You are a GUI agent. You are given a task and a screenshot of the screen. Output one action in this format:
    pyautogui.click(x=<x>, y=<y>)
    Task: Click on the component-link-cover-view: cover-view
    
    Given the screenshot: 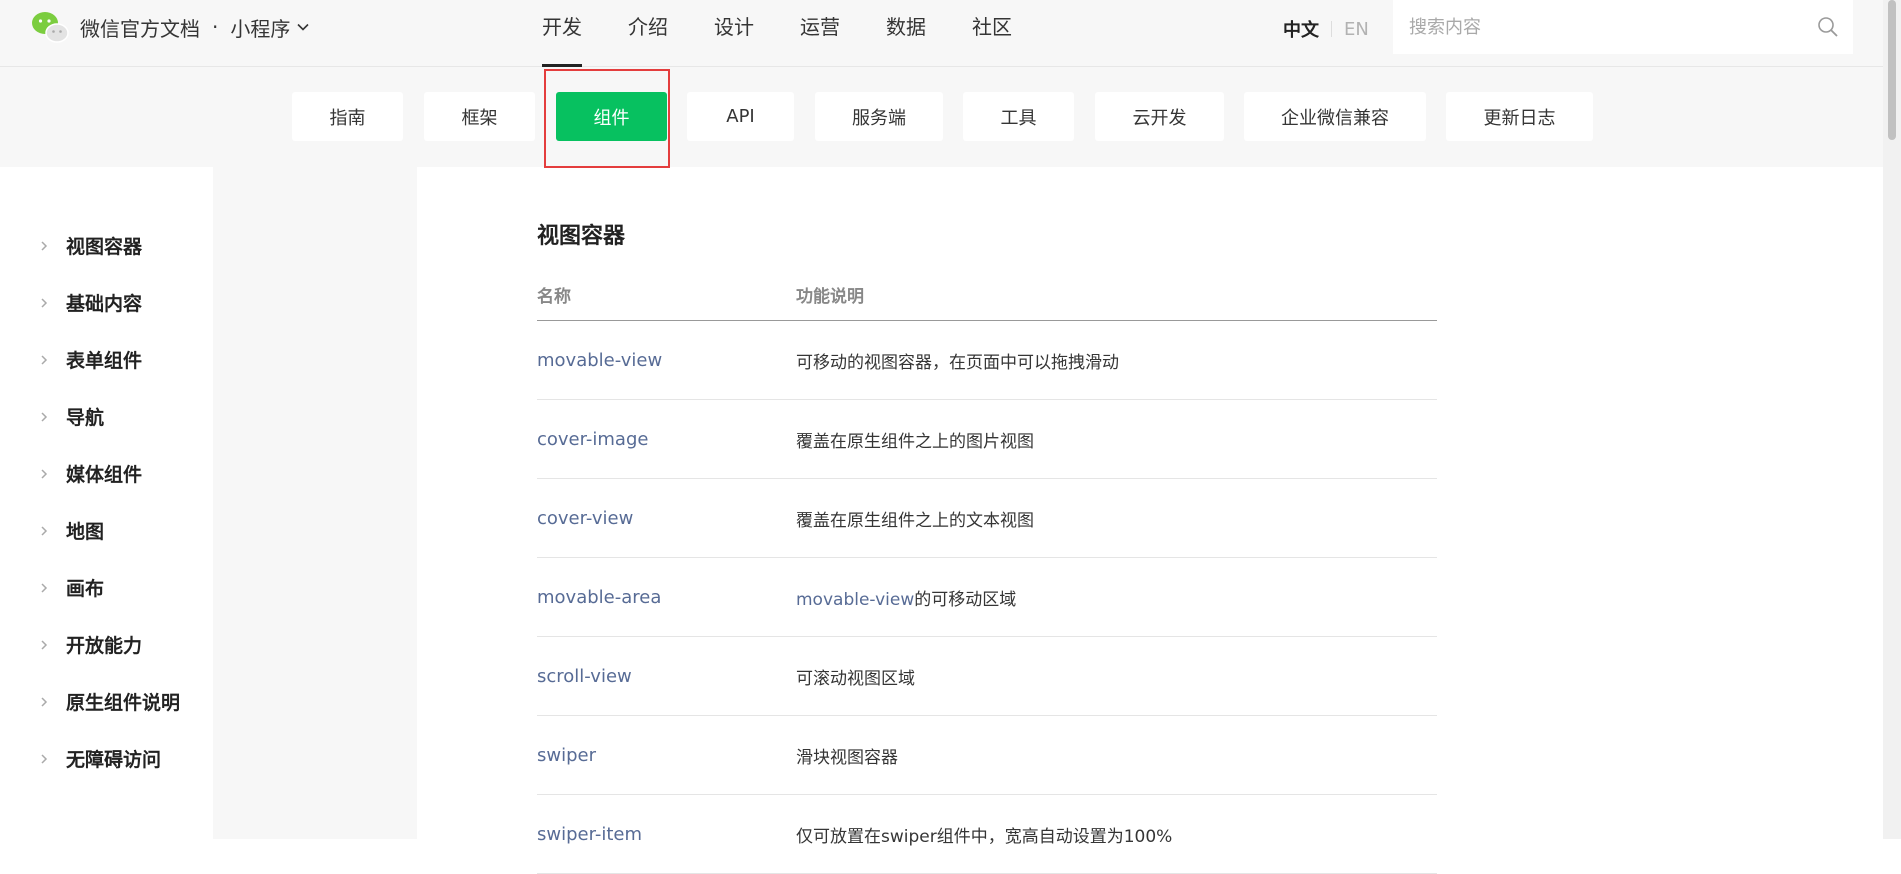 What is the action you would take?
    pyautogui.click(x=585, y=518)
    